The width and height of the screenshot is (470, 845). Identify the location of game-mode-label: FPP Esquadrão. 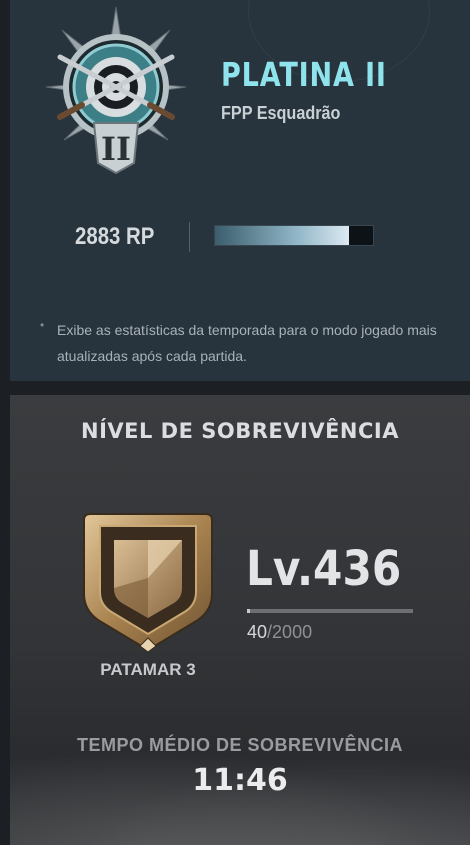
(281, 113).